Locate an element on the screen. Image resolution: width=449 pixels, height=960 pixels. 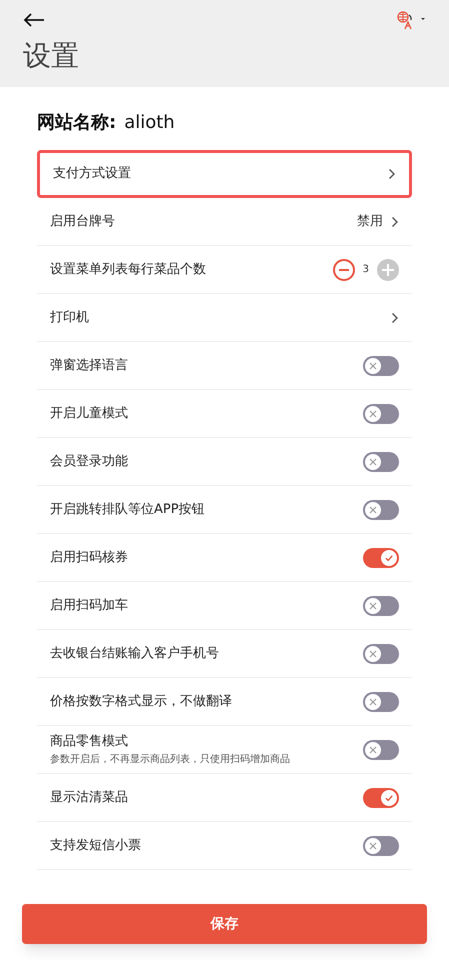
settings-row: 启用台牌号 禁用 is located at coordinates (224, 222).